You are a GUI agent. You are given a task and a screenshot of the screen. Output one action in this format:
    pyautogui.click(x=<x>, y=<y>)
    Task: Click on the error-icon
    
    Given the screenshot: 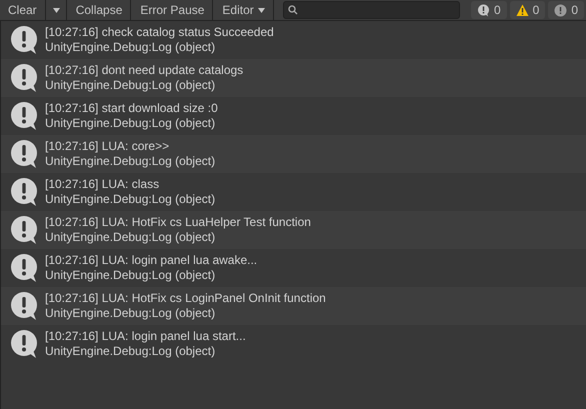 What is the action you would take?
    pyautogui.click(x=561, y=10)
    